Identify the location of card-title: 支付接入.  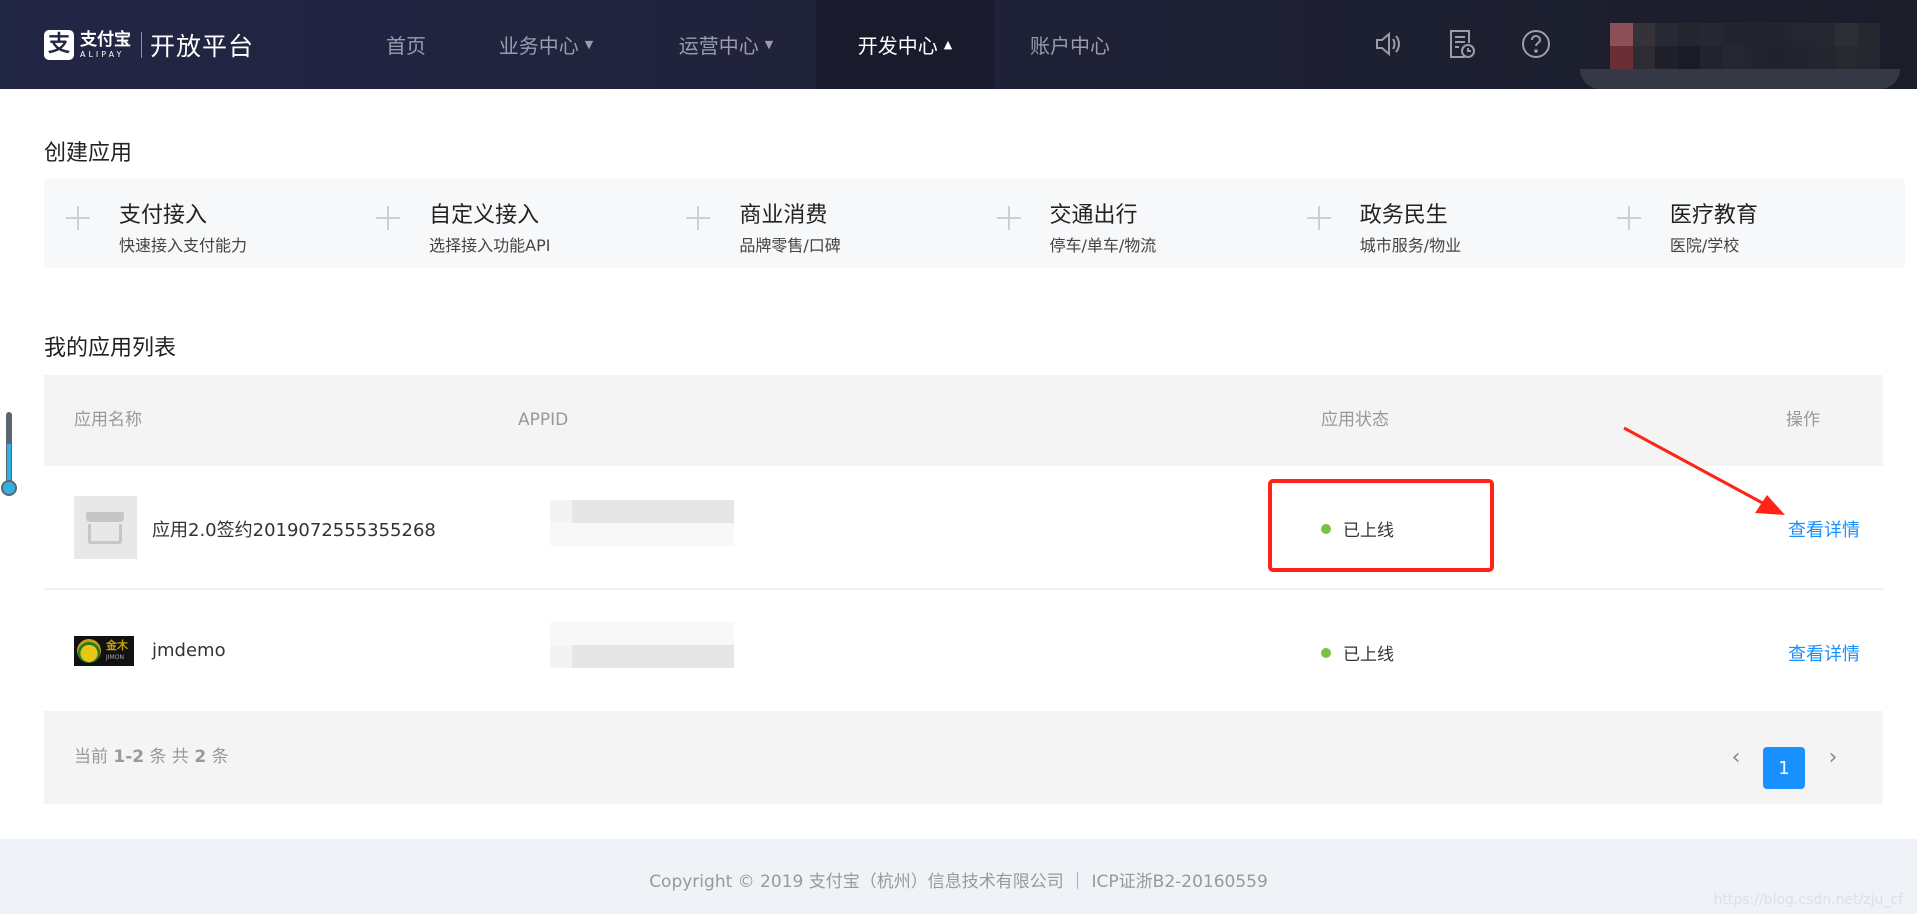
(163, 215).